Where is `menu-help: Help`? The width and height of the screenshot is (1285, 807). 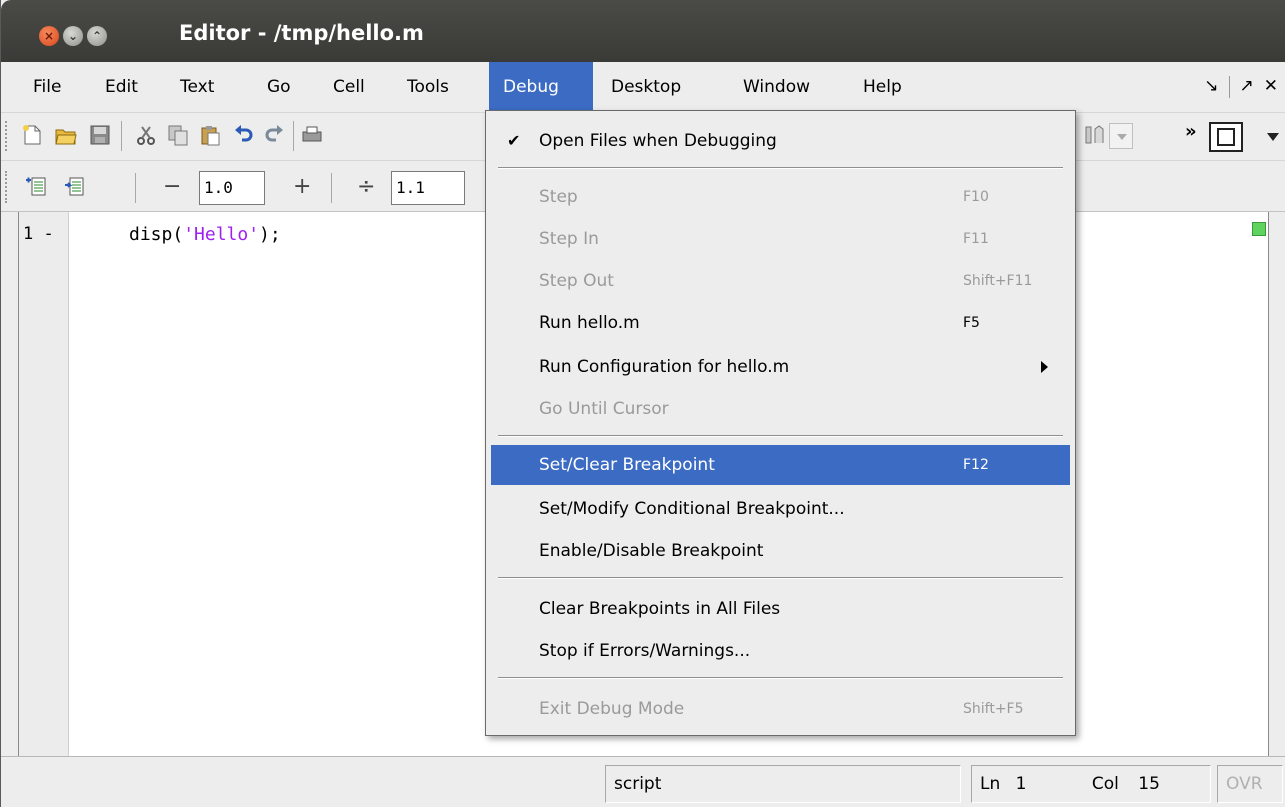 menu-help: Help is located at coordinates (882, 86).